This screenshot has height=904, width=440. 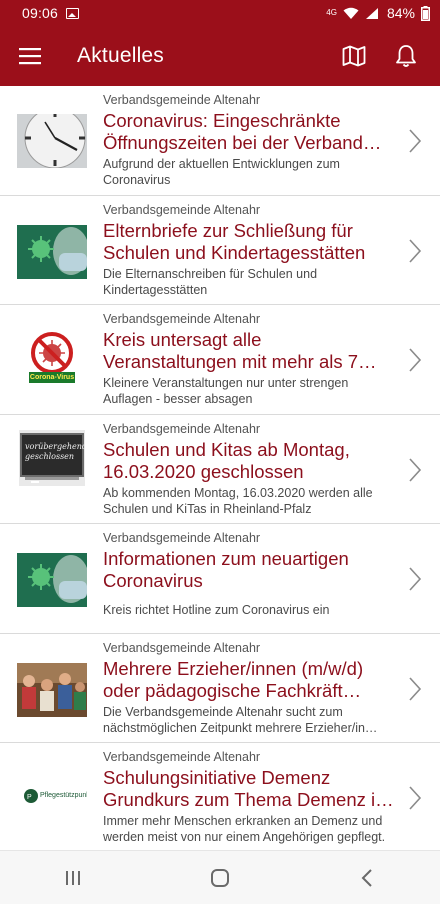 What do you see at coordinates (73, 13) in the screenshot?
I see `gallery-icon` at bounding box center [73, 13].